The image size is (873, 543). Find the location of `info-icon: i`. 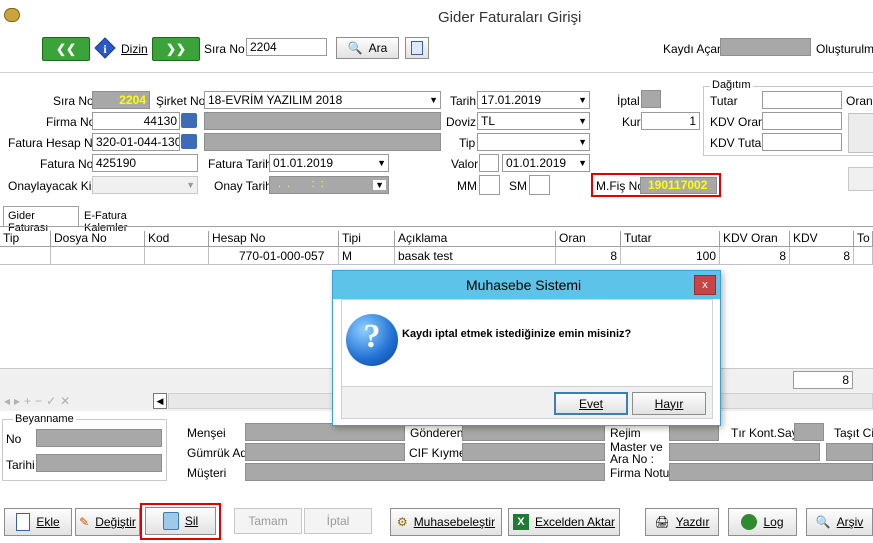

info-icon: i is located at coordinates (105, 48).